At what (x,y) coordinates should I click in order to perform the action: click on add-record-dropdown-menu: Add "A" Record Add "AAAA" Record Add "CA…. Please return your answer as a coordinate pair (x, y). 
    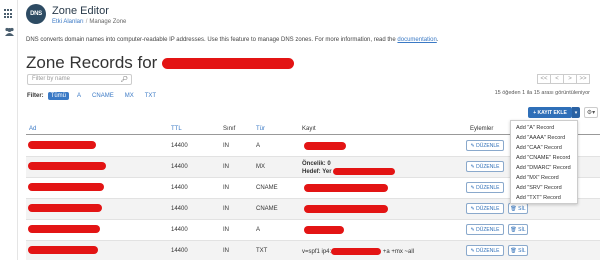
    Looking at the image, I should click on (544, 162).